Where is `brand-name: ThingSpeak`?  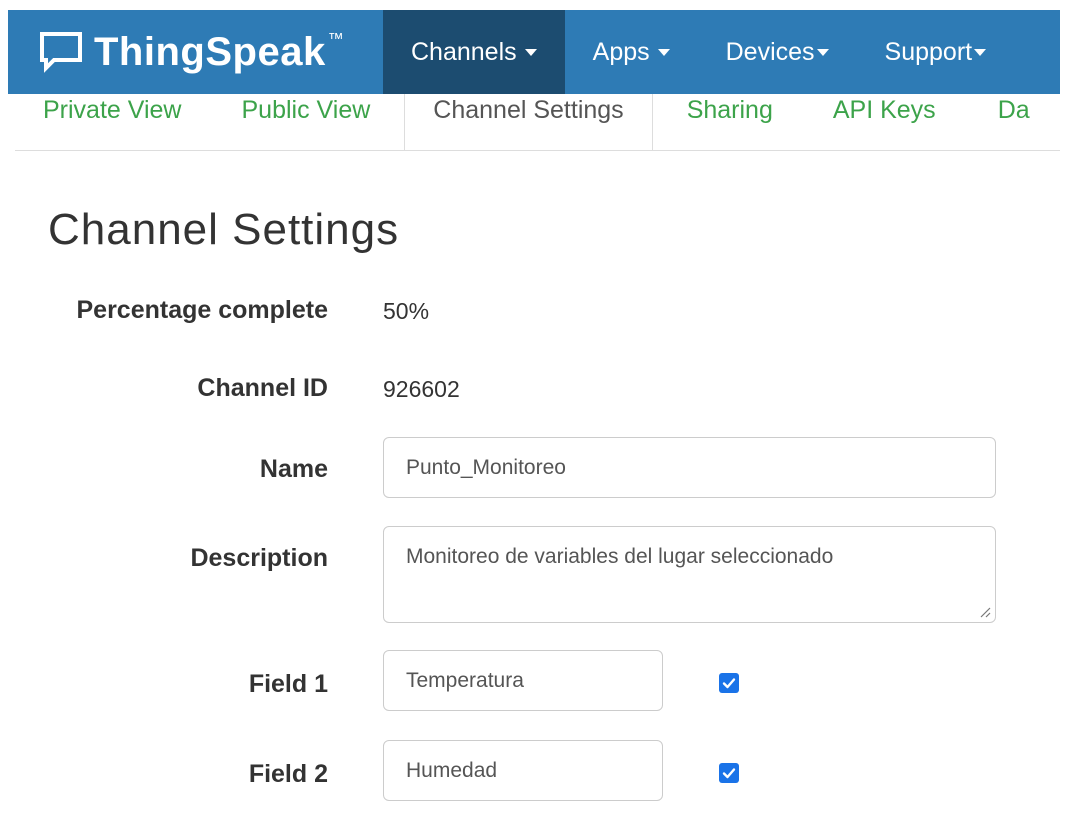
brand-name: ThingSpeak is located at coordinates (210, 51).